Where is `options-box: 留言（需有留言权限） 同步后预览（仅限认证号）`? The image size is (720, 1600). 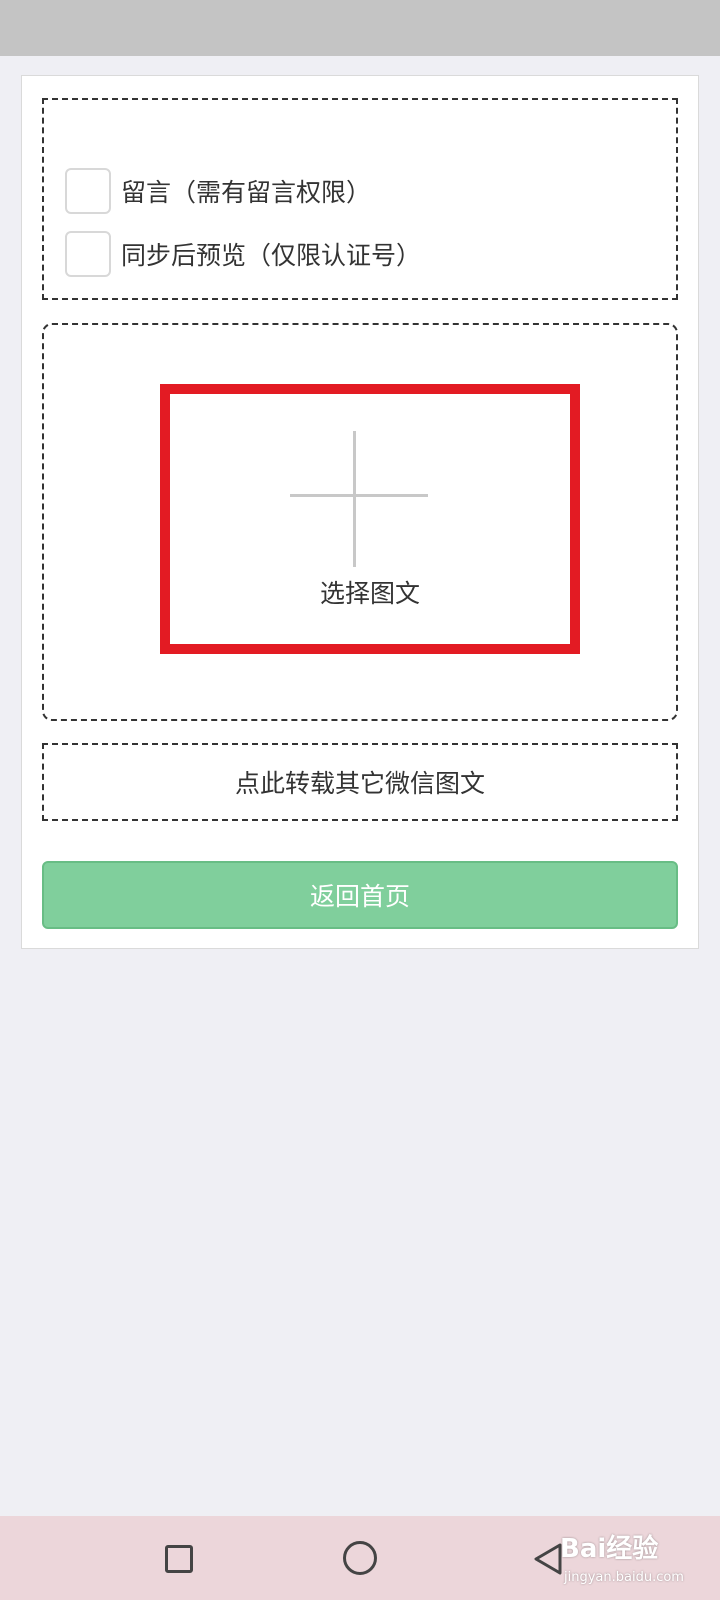 options-box: 留言（需有留言权限） 同步后预览（仅限认证号） is located at coordinates (360, 199).